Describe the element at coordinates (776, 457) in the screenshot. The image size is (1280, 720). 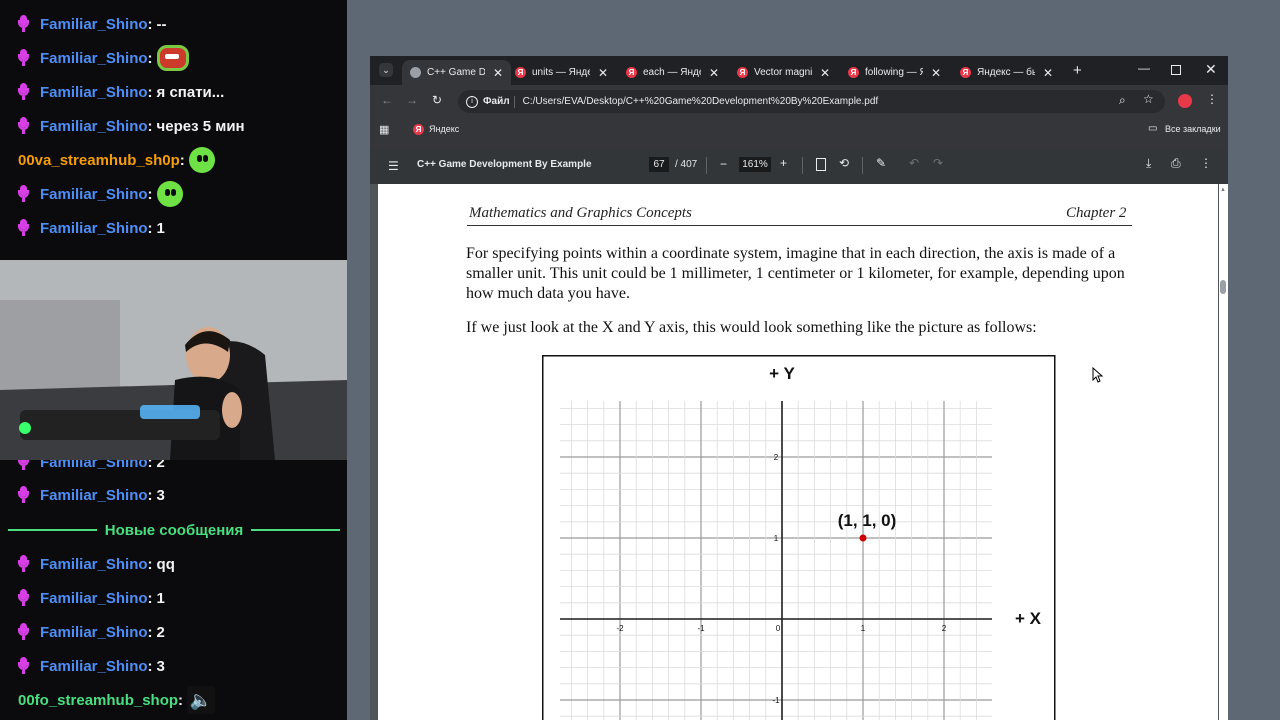
I see `y-tick-label: 2` at that location.